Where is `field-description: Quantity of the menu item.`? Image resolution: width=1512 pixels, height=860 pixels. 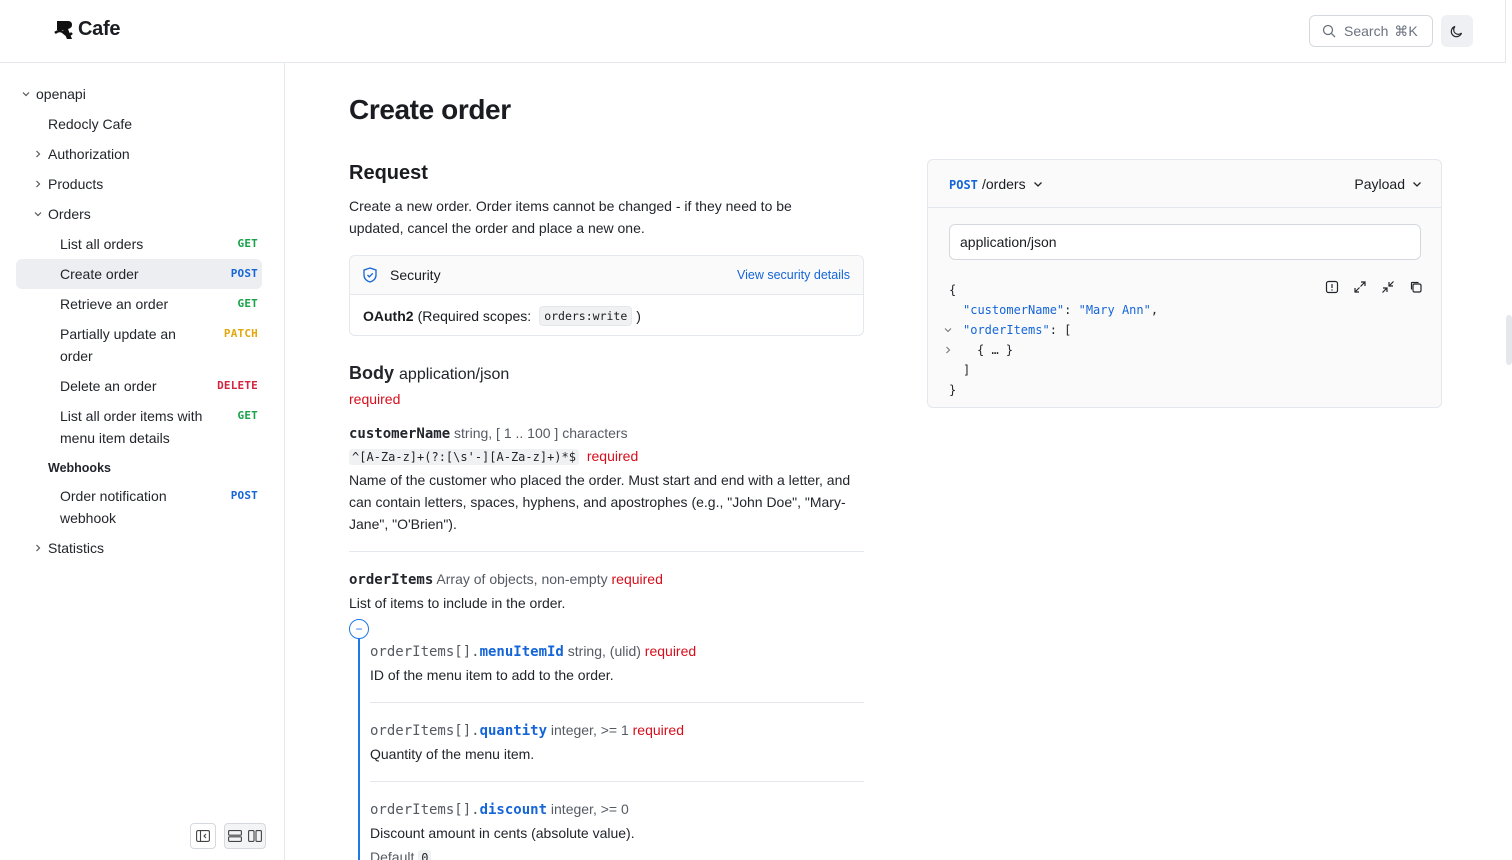 field-description: Quantity of the menu item. is located at coordinates (452, 754).